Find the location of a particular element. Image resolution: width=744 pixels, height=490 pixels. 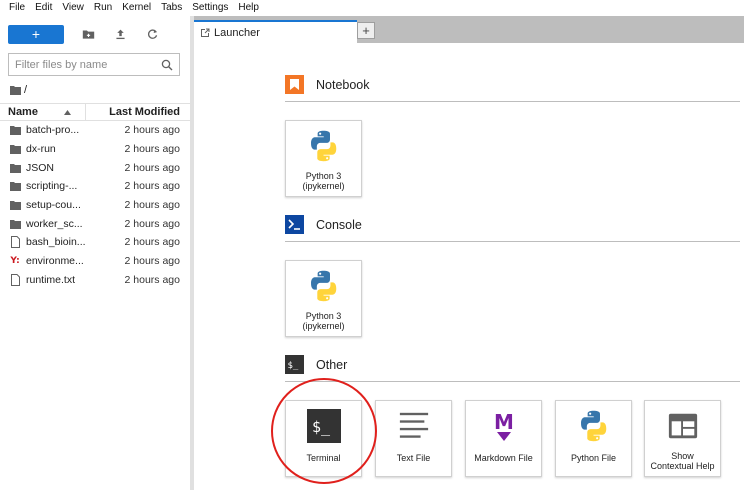

card-label: Text File is located at coordinates (413, 458).